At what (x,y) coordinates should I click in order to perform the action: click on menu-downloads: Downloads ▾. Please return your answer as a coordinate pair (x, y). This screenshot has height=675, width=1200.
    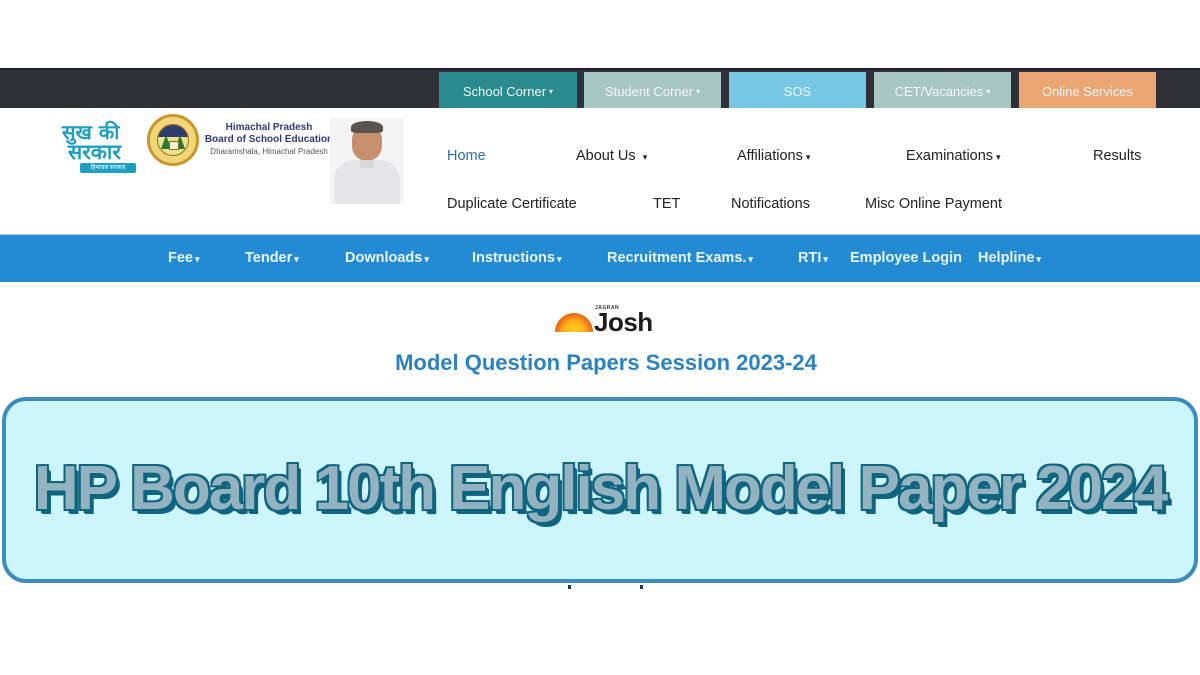
    Looking at the image, I should click on (387, 258).